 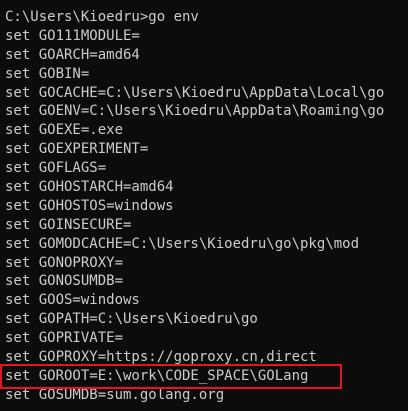 I want to click on env-line-gobin: set GOBIN=, so click(x=47, y=73).